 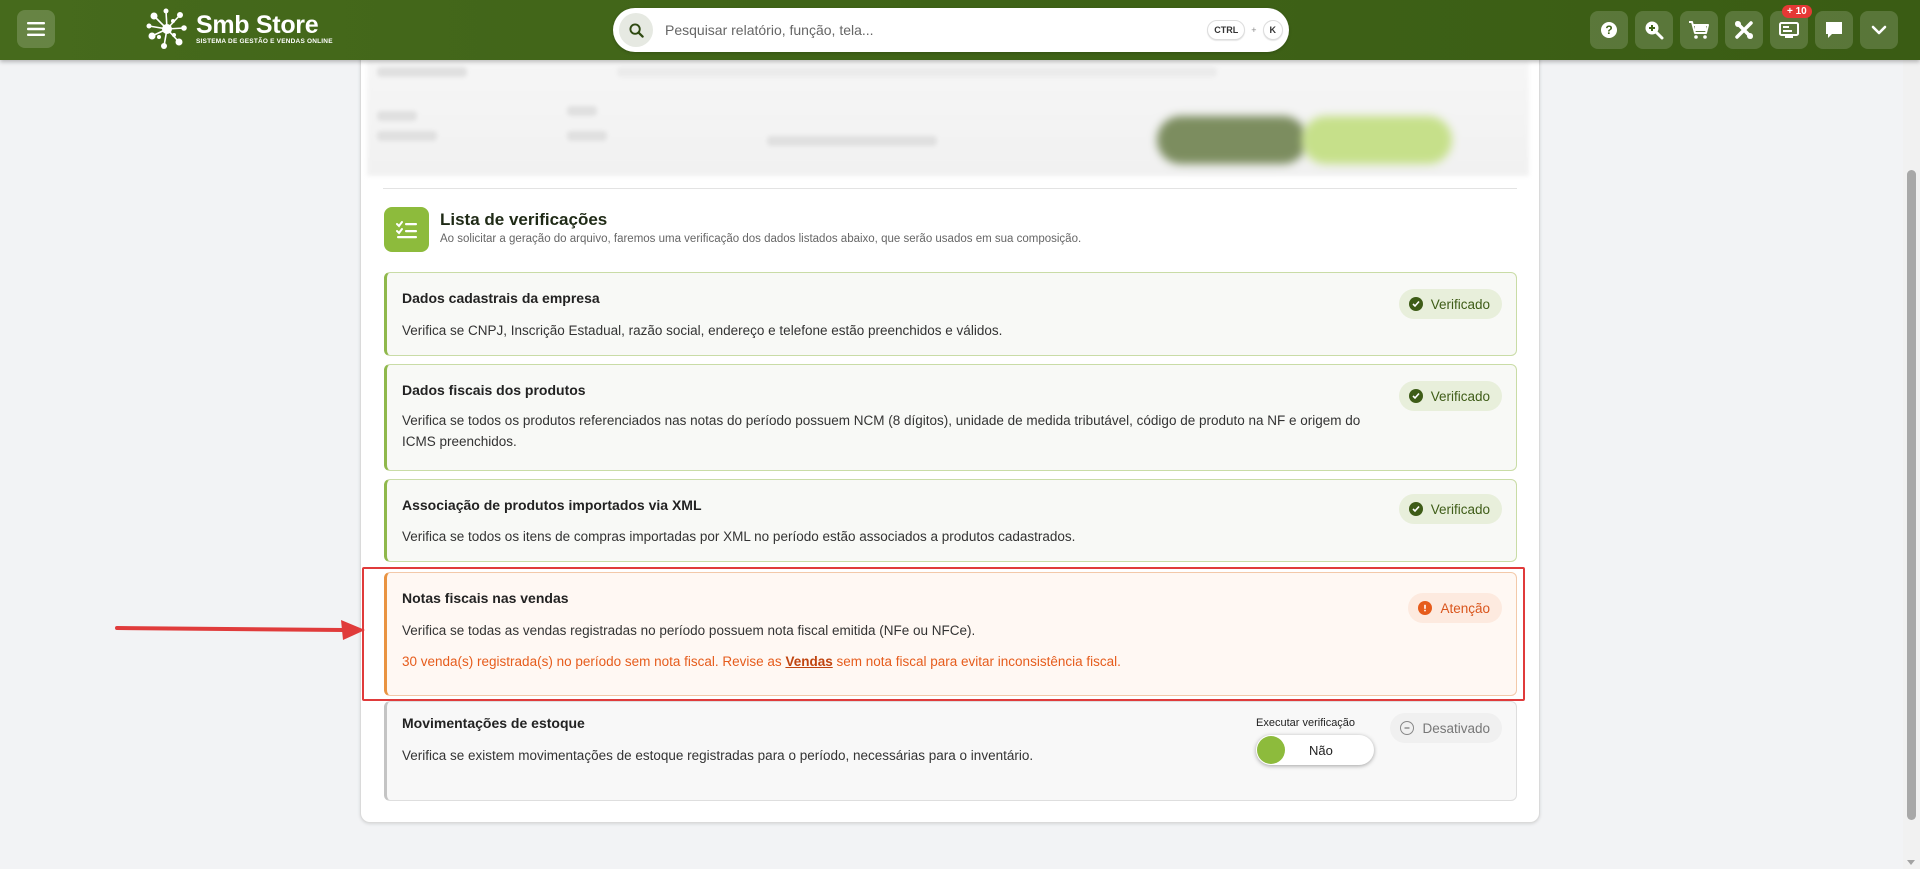 What do you see at coordinates (1226, 30) in the screenshot?
I see `shortcut-key-ctrl: CTRL` at bounding box center [1226, 30].